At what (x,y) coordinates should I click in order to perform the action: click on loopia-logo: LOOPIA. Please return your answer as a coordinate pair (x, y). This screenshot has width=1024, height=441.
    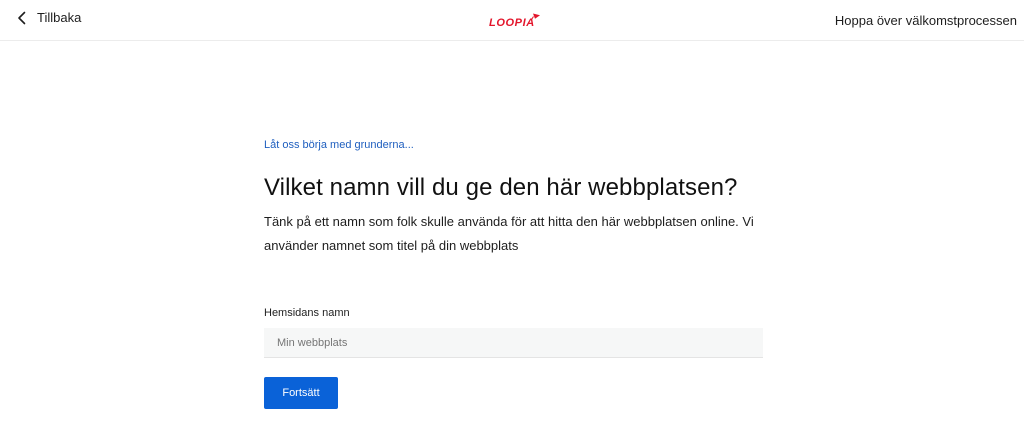
    Looking at the image, I should click on (516, 21).